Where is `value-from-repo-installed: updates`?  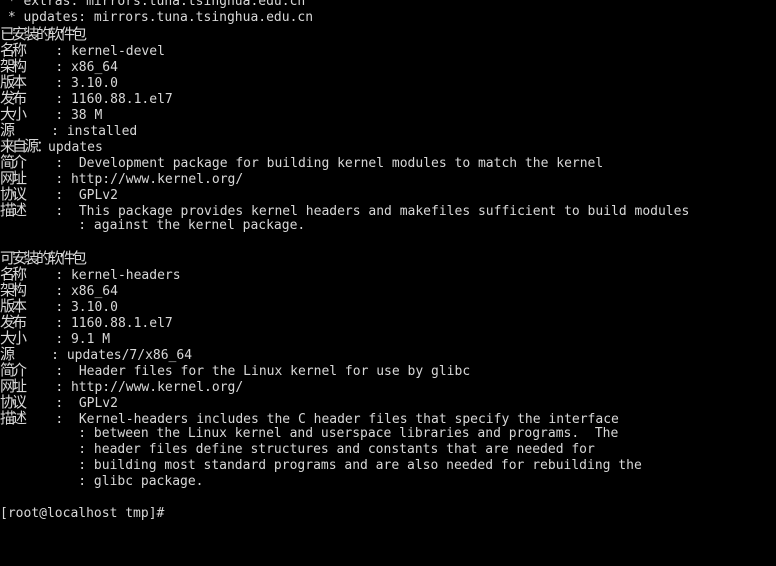
value-from-repo-installed: updates is located at coordinates (75, 147).